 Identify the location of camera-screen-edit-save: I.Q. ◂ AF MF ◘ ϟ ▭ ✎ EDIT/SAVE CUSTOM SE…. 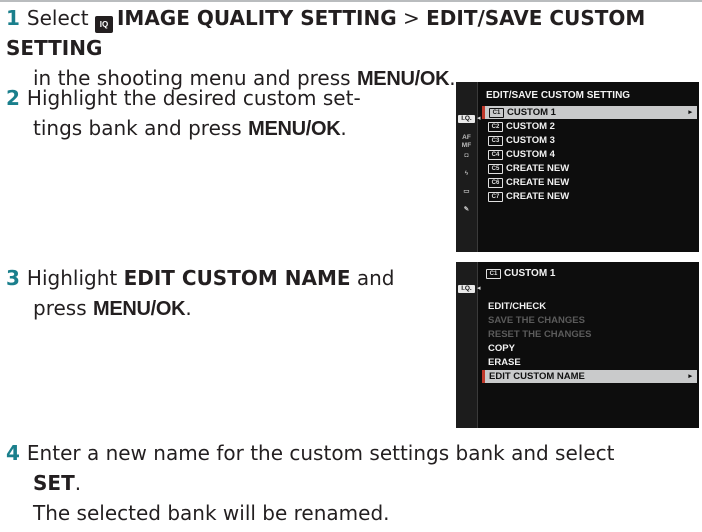
(577, 167).